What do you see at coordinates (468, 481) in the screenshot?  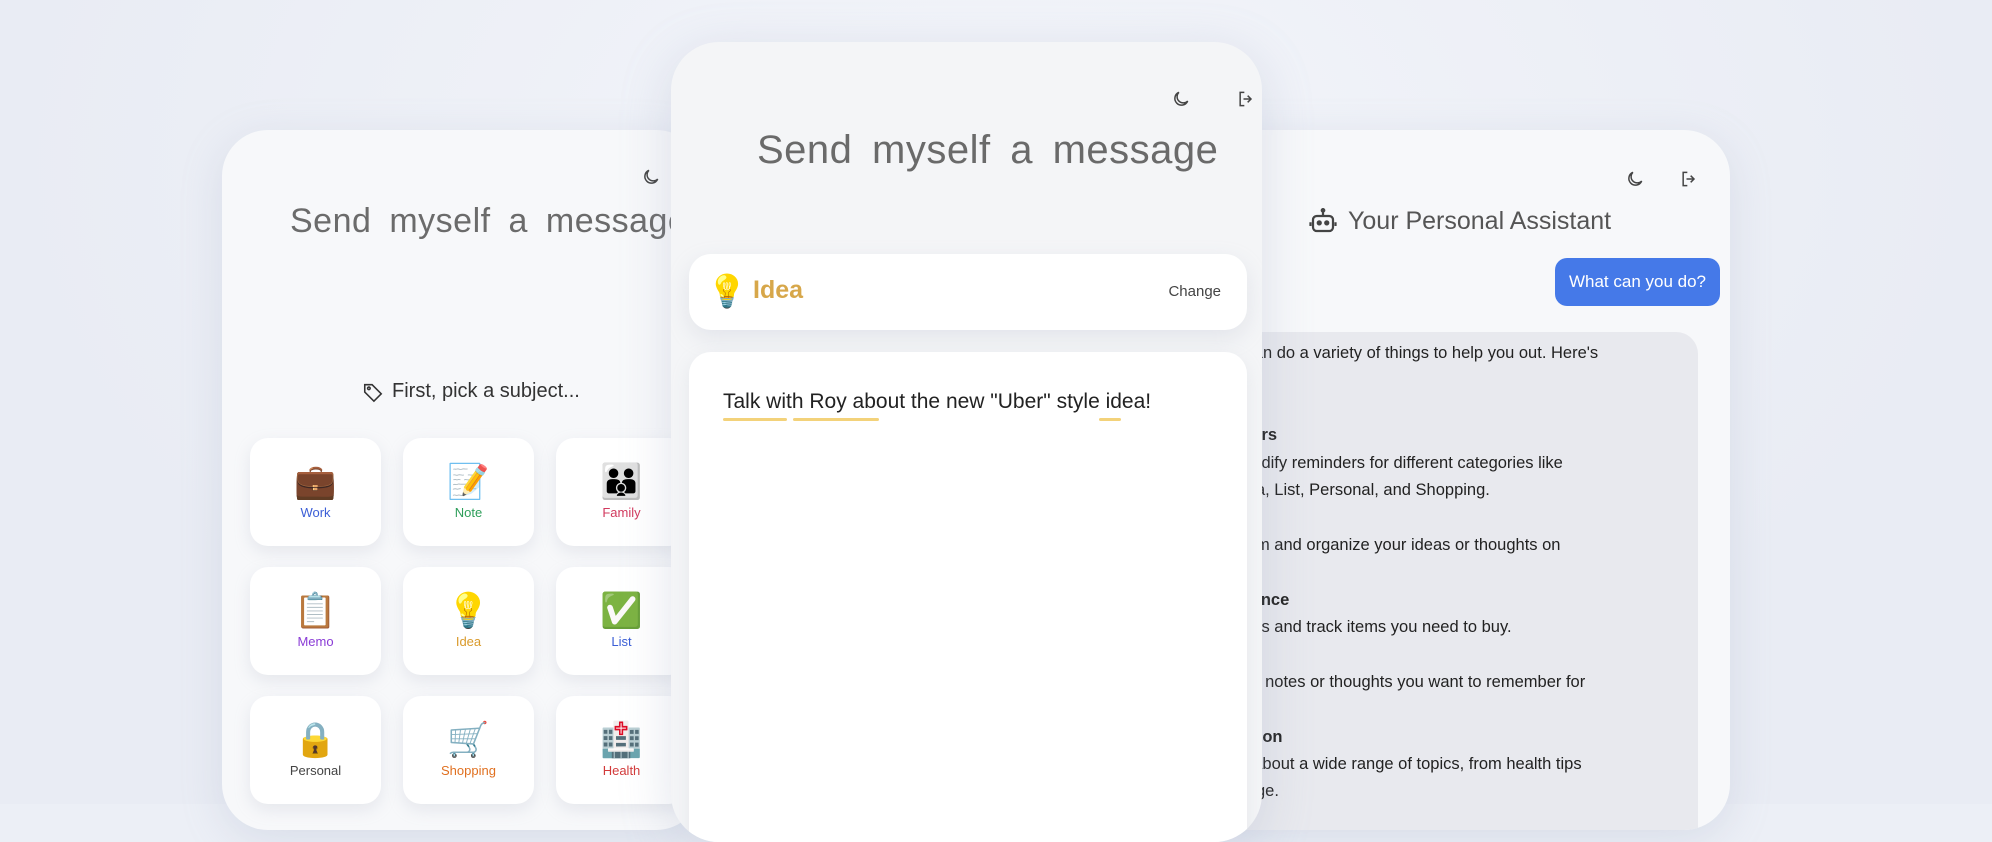 I see `note-icon: 📝` at bounding box center [468, 481].